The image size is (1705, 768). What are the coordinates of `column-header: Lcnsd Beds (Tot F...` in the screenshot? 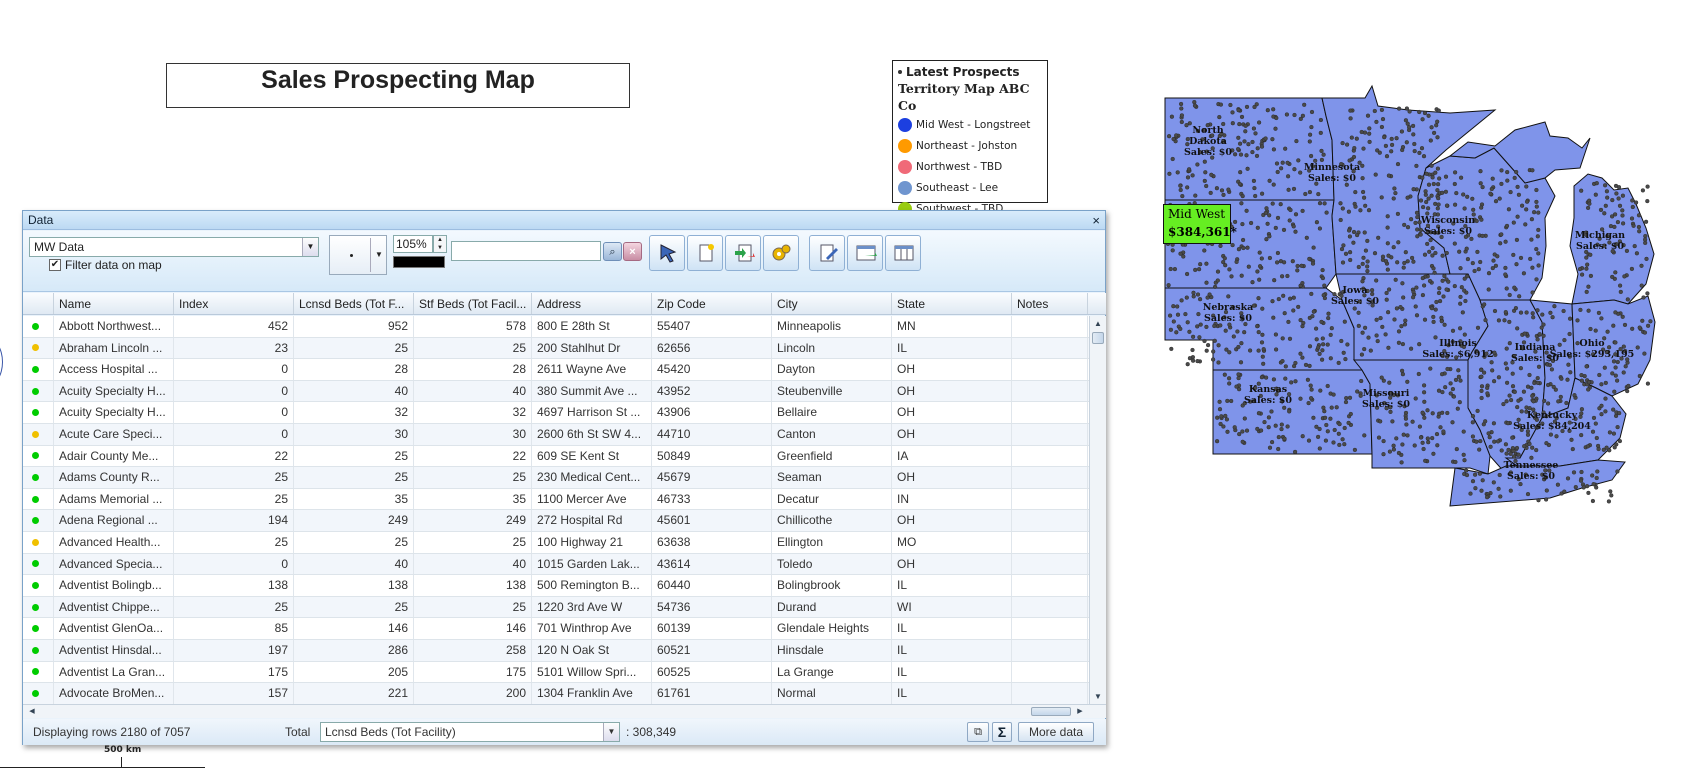 It's located at (354, 303).